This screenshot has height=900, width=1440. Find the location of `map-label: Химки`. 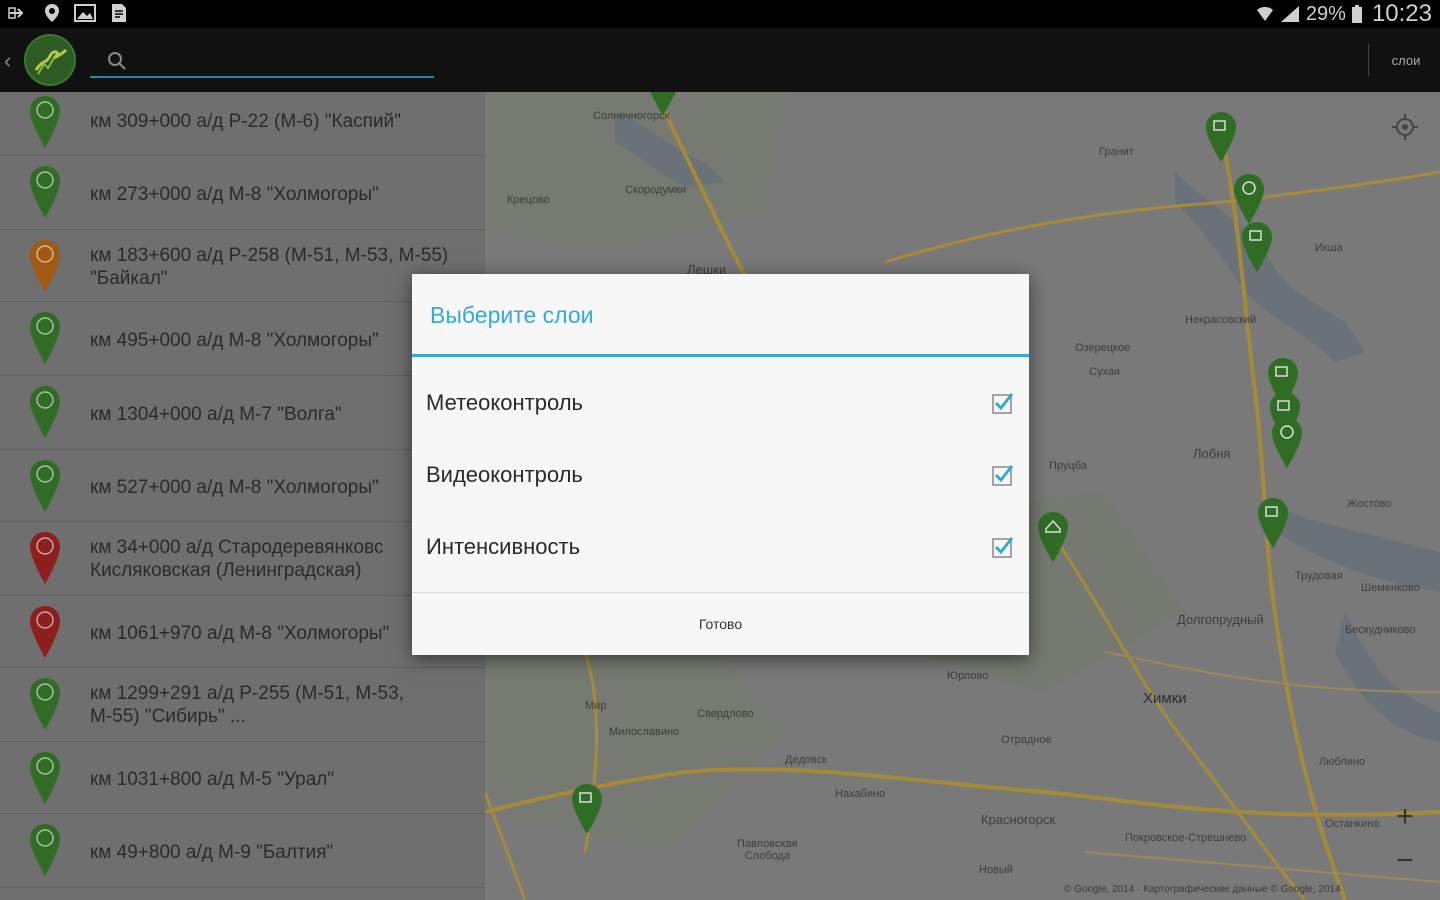

map-label: Химки is located at coordinates (1165, 698).